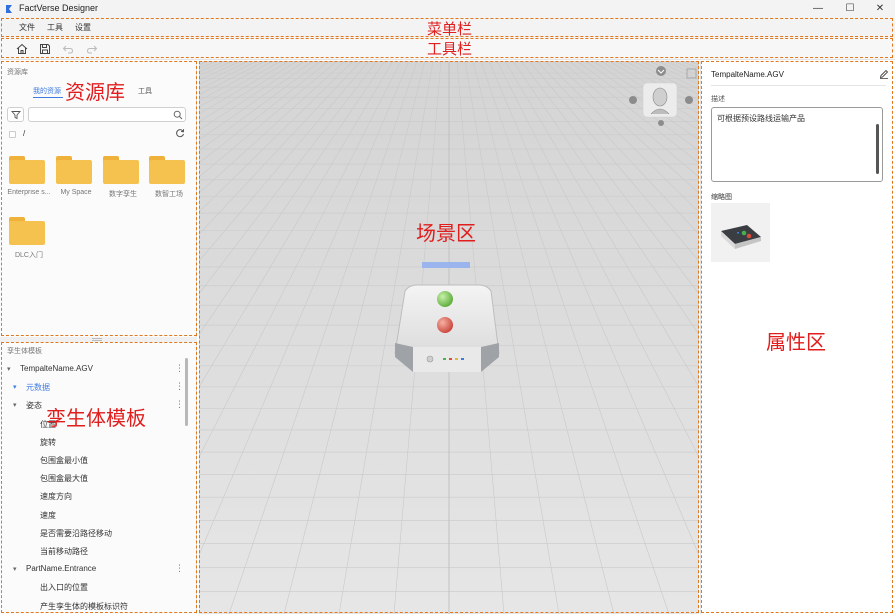 Image resolution: width=895 pixels, height=614 pixels. Describe the element at coordinates (64, 460) in the screenshot. I see `tree-row: 包围盒最小值` at that location.